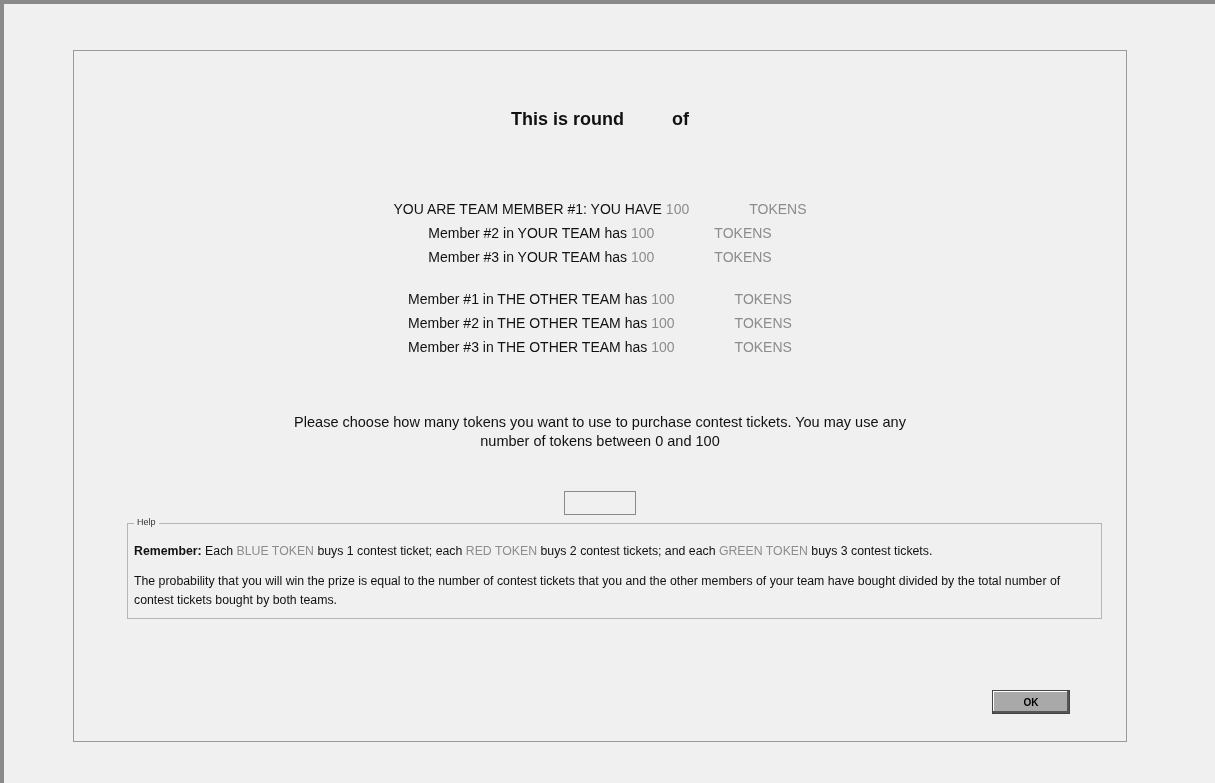 The height and width of the screenshot is (783, 1215). I want to click on help-text: The probability that you will win the prize is equal to the number of contest tickets that you and the other members of your team have bought divided by the total number of contest tickets bought by both teams., so click(598, 591).